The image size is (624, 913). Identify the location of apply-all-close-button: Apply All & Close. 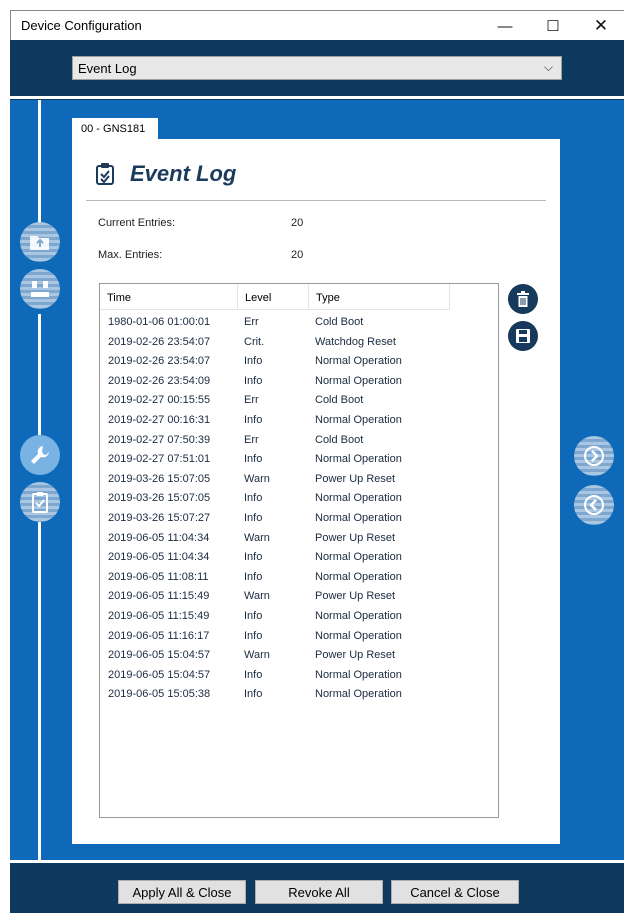
(182, 892).